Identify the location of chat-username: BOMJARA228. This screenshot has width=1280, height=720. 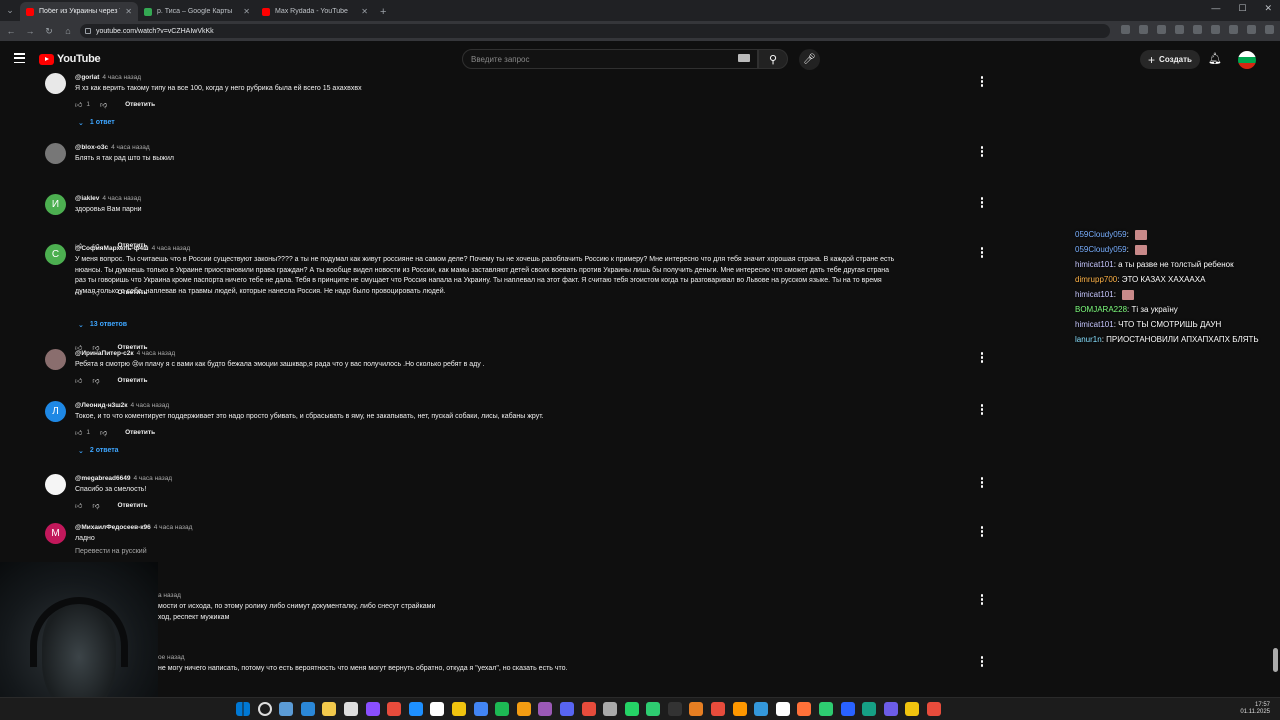
(1101, 309).